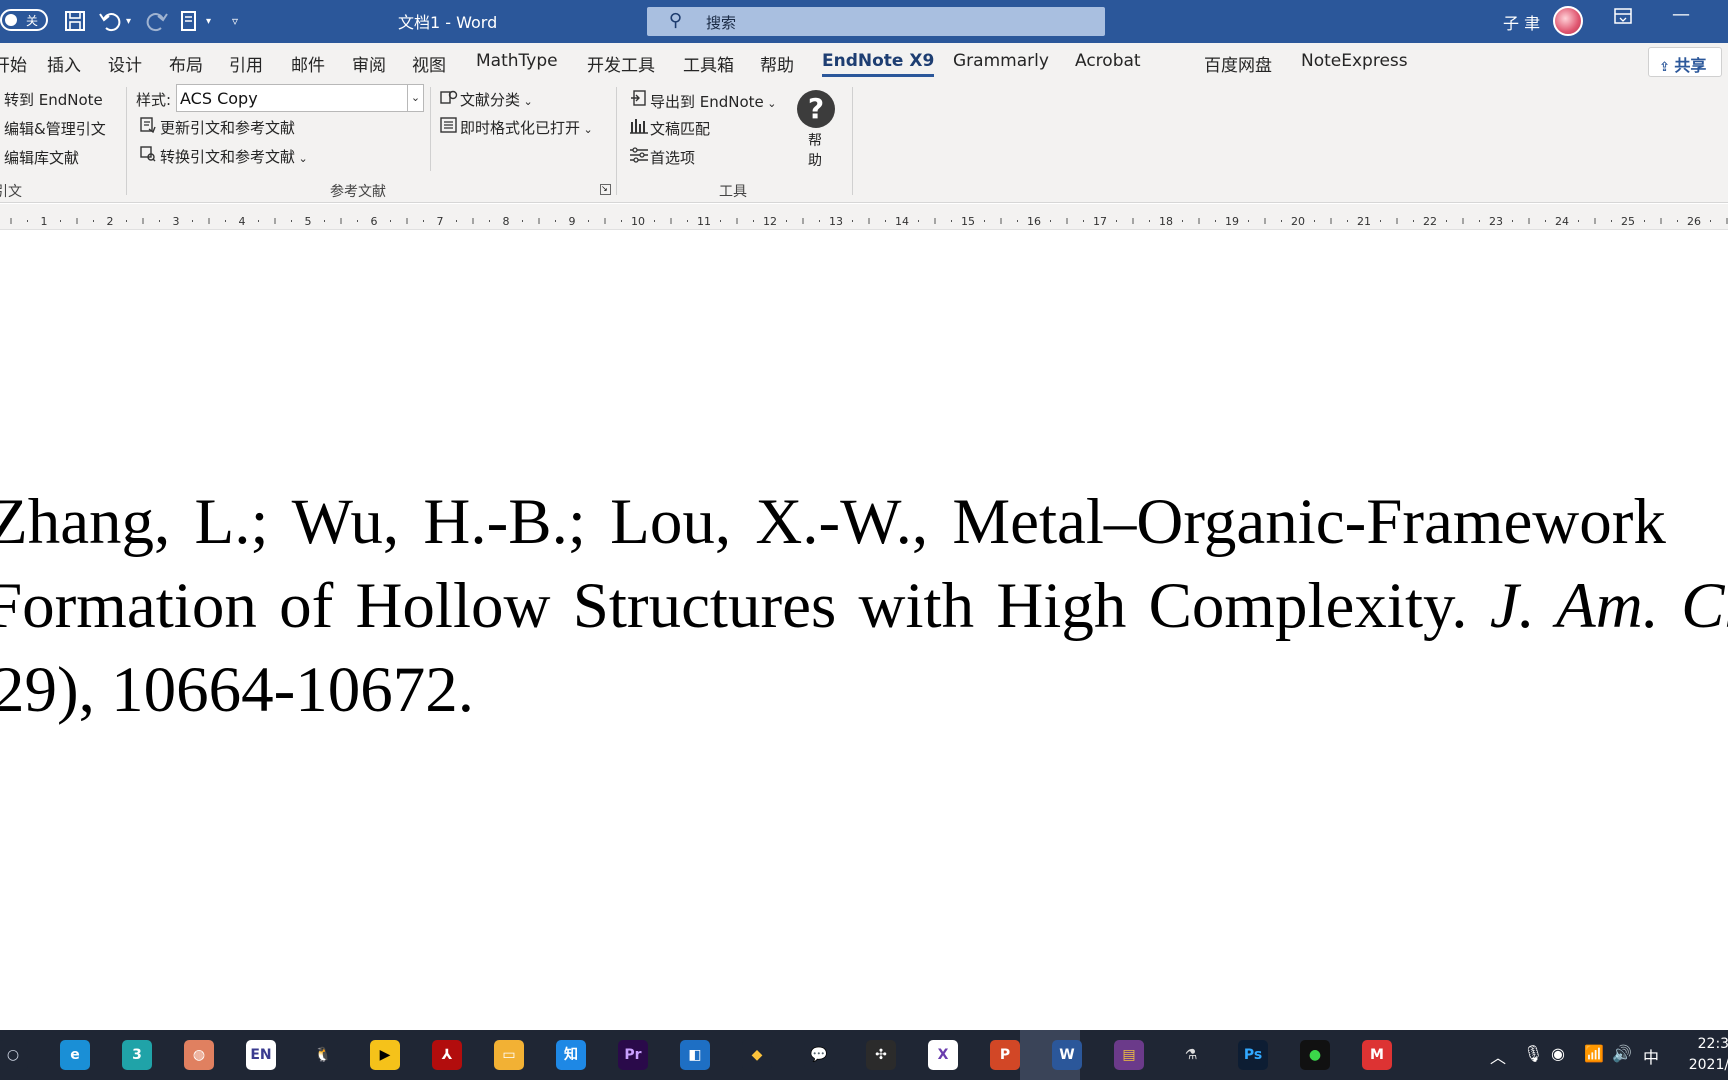 The width and height of the screenshot is (1728, 1080). What do you see at coordinates (1533, 1053) in the screenshot?
I see `microphone-icon: 🎙` at bounding box center [1533, 1053].